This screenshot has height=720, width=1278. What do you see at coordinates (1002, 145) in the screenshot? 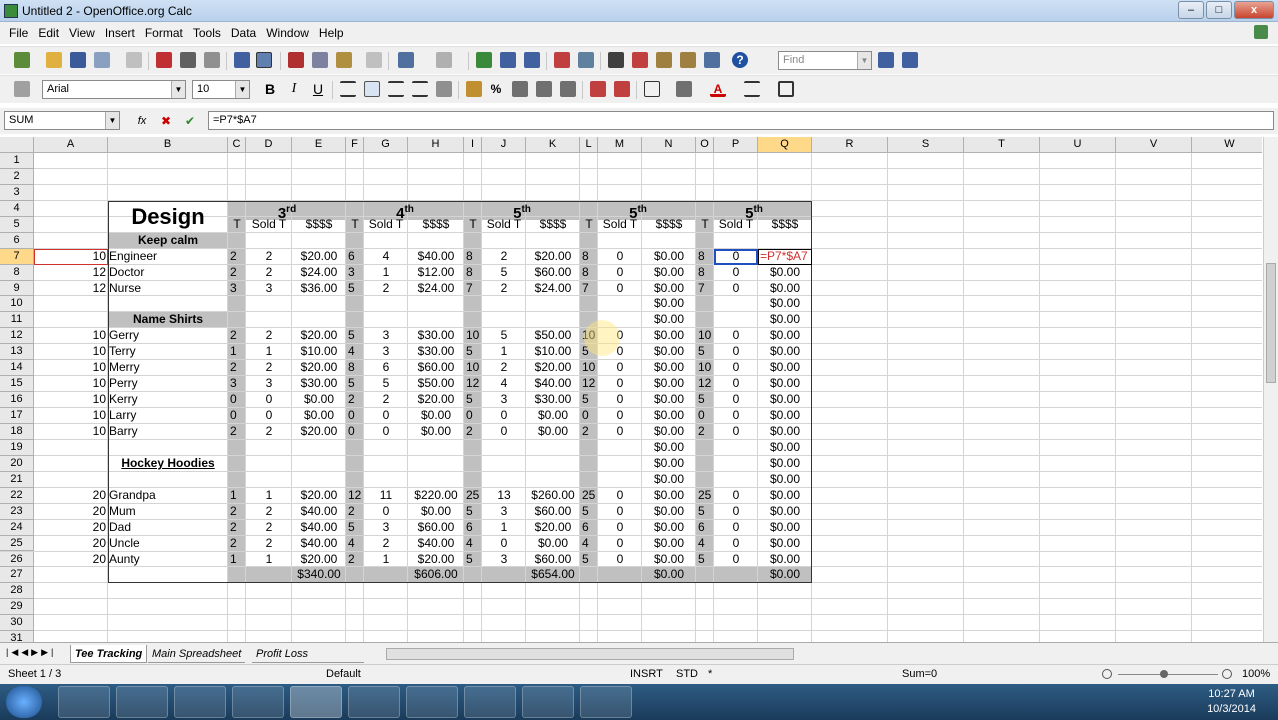
I see `column-header-t: T` at bounding box center [1002, 145].